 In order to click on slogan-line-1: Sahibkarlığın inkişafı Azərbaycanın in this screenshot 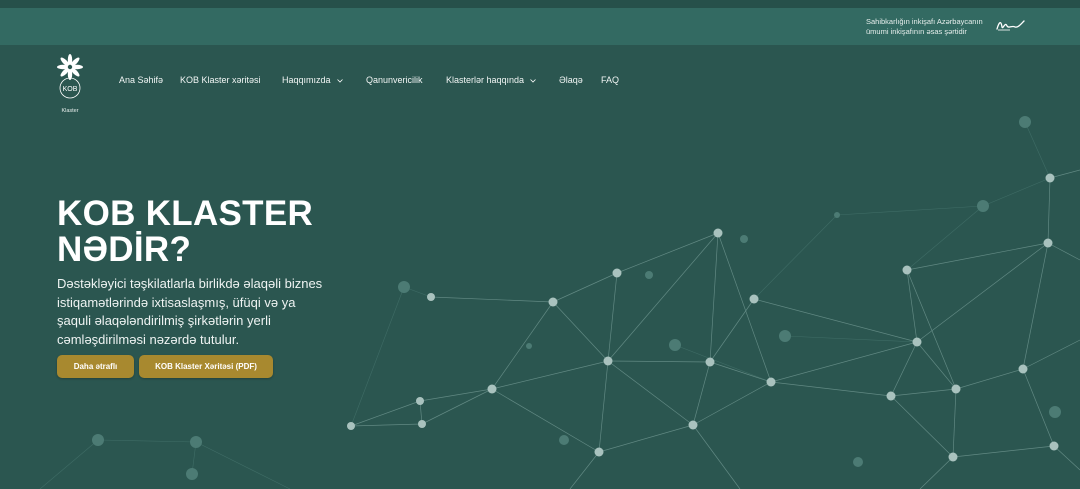, I will do `click(924, 21)`.